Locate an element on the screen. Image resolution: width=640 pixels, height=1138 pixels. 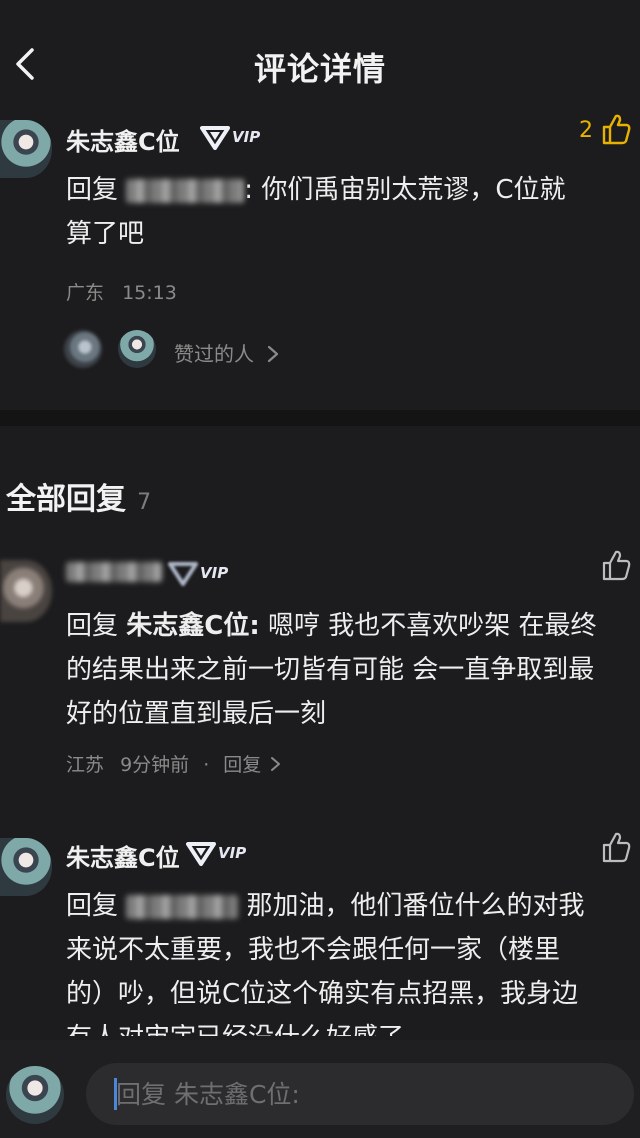
reply-text-part: 嗯哼 我也不喜欢吵架 在最终 is located at coordinates (432, 626).